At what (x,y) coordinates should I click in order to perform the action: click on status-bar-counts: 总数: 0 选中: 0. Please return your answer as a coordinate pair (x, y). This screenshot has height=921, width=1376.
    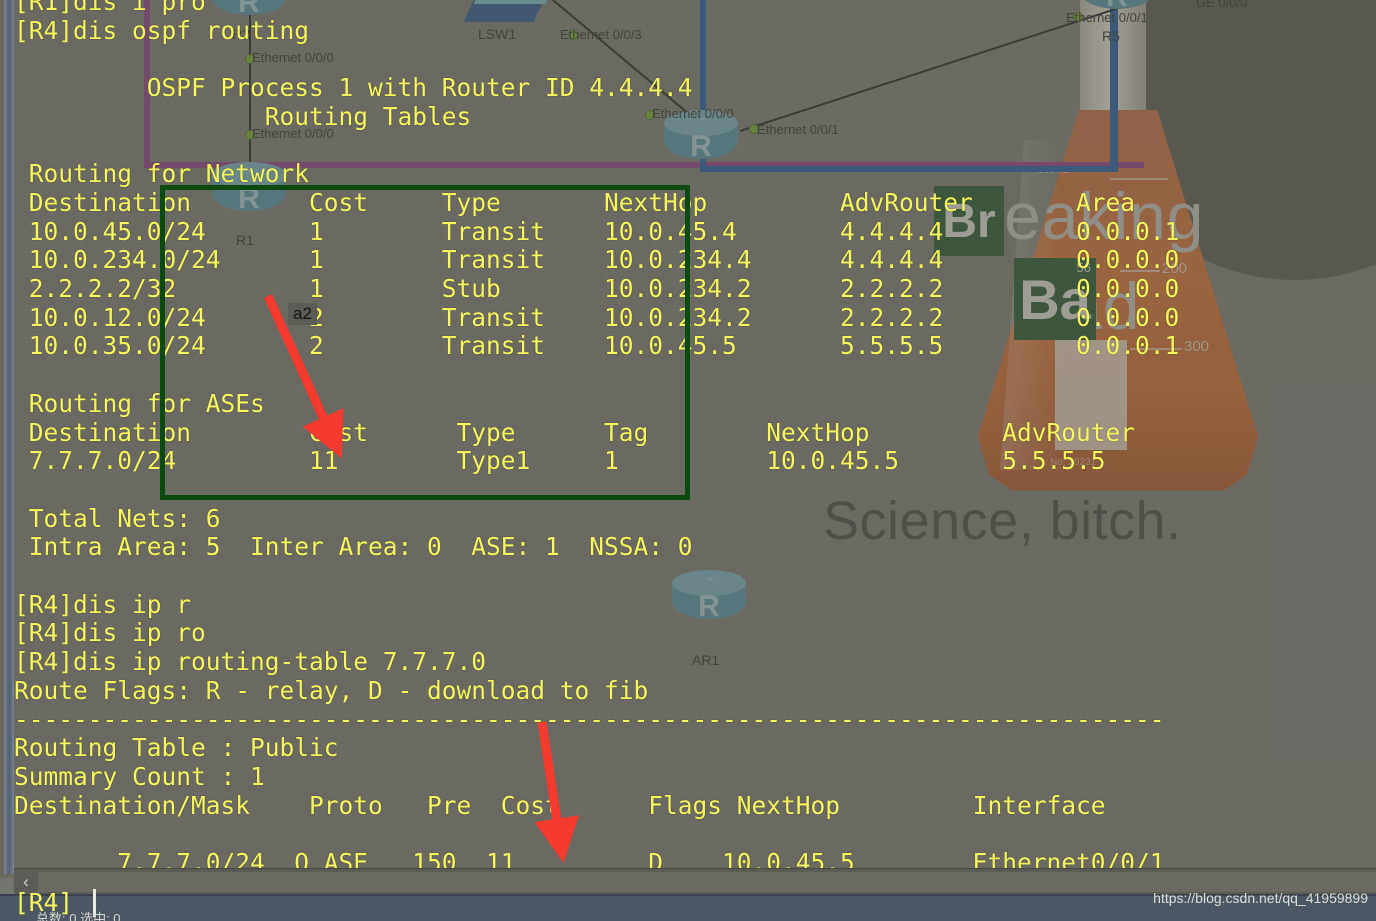
    Looking at the image, I should click on (78, 916).